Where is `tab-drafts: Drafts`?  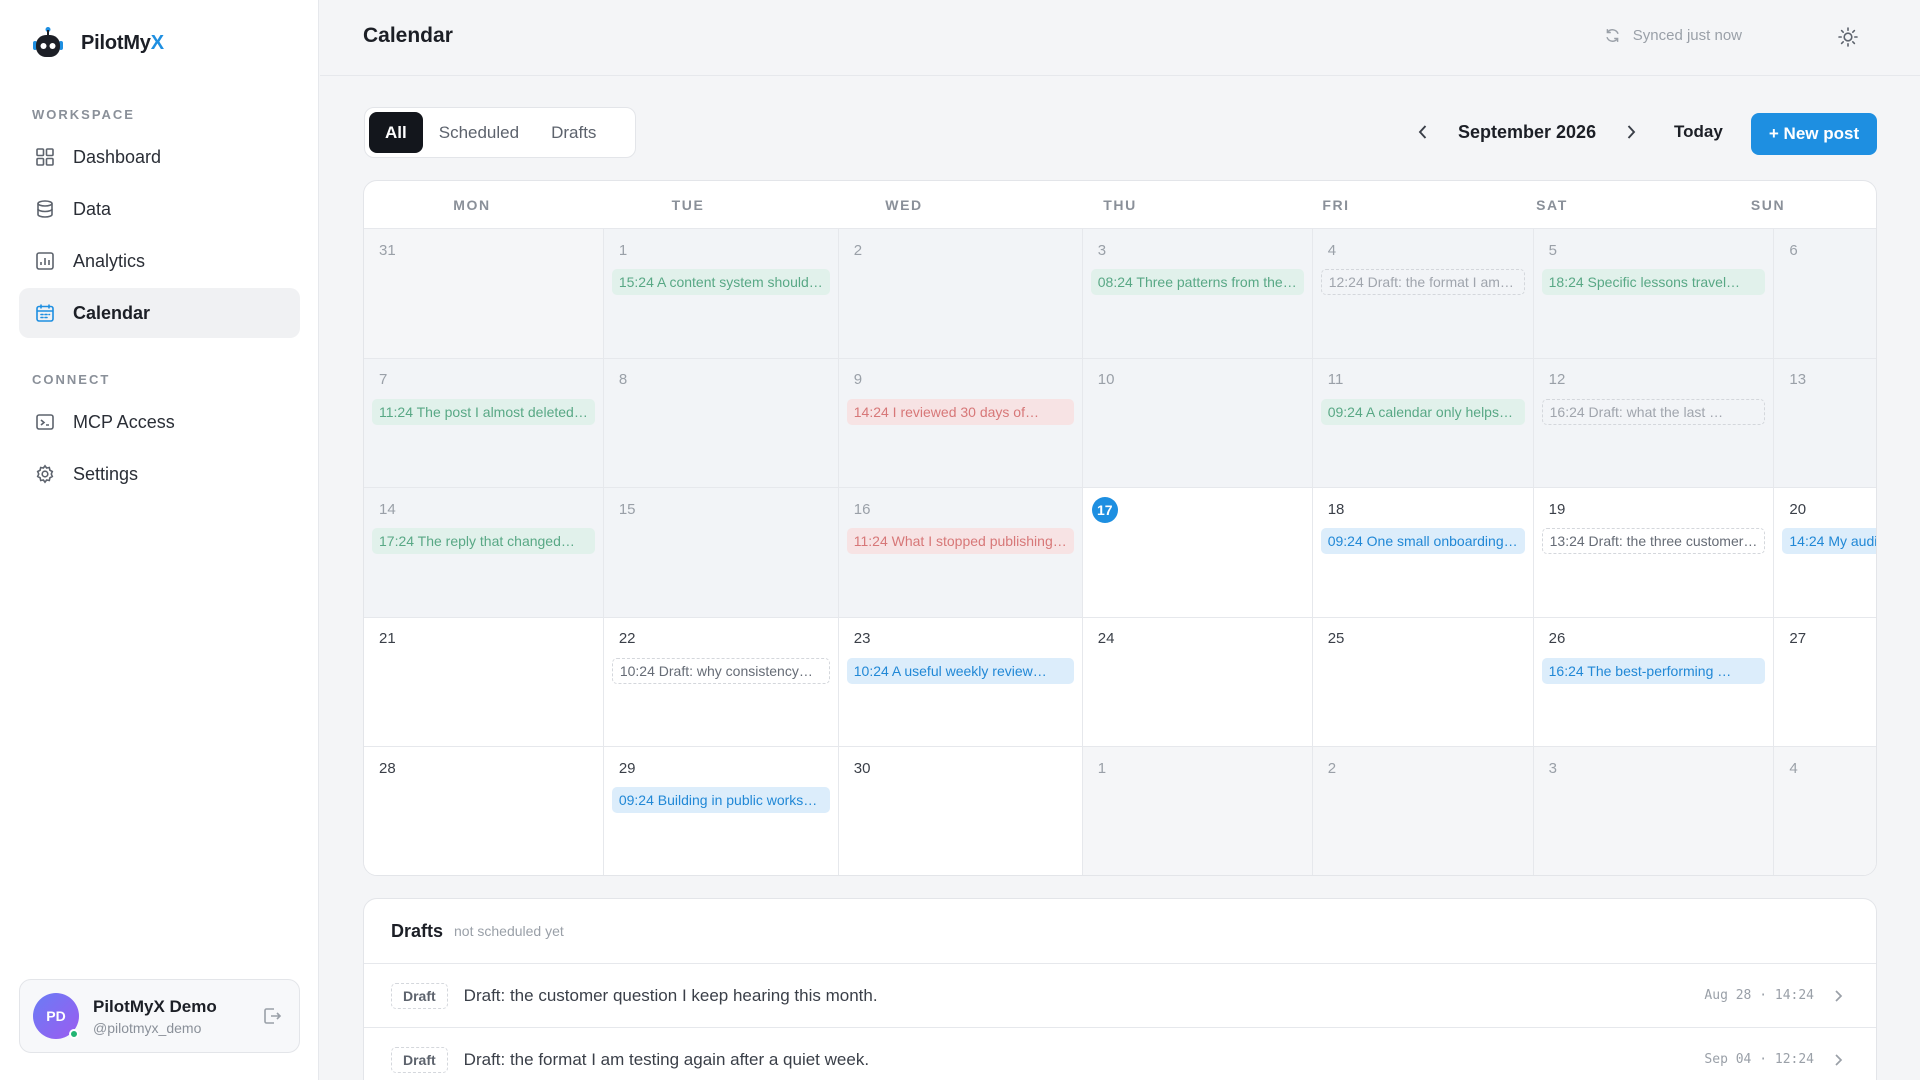
tab-drafts: Drafts is located at coordinates (573, 132).